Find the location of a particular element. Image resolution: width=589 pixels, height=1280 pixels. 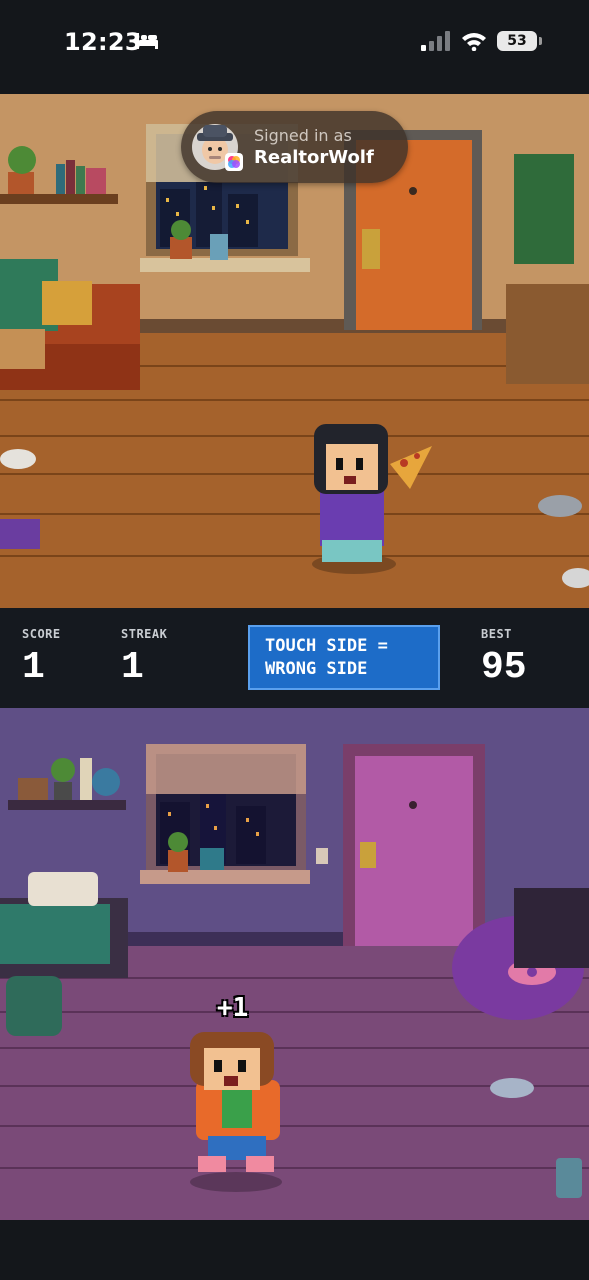

battery-icon: 53 is located at coordinates (519, 41).